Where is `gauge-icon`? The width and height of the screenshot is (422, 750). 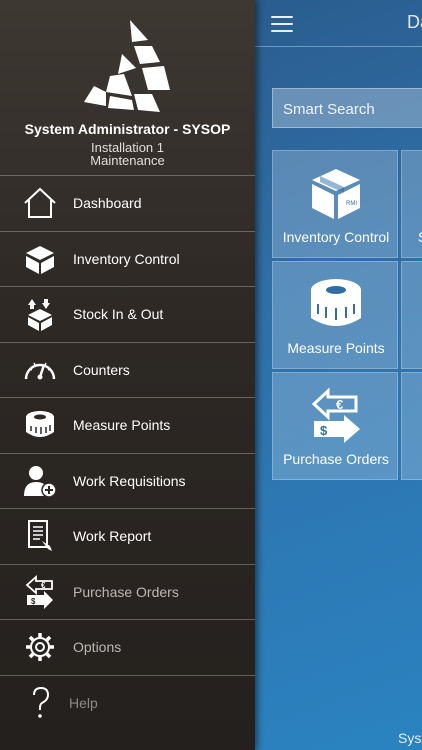 gauge-icon is located at coordinates (40, 370).